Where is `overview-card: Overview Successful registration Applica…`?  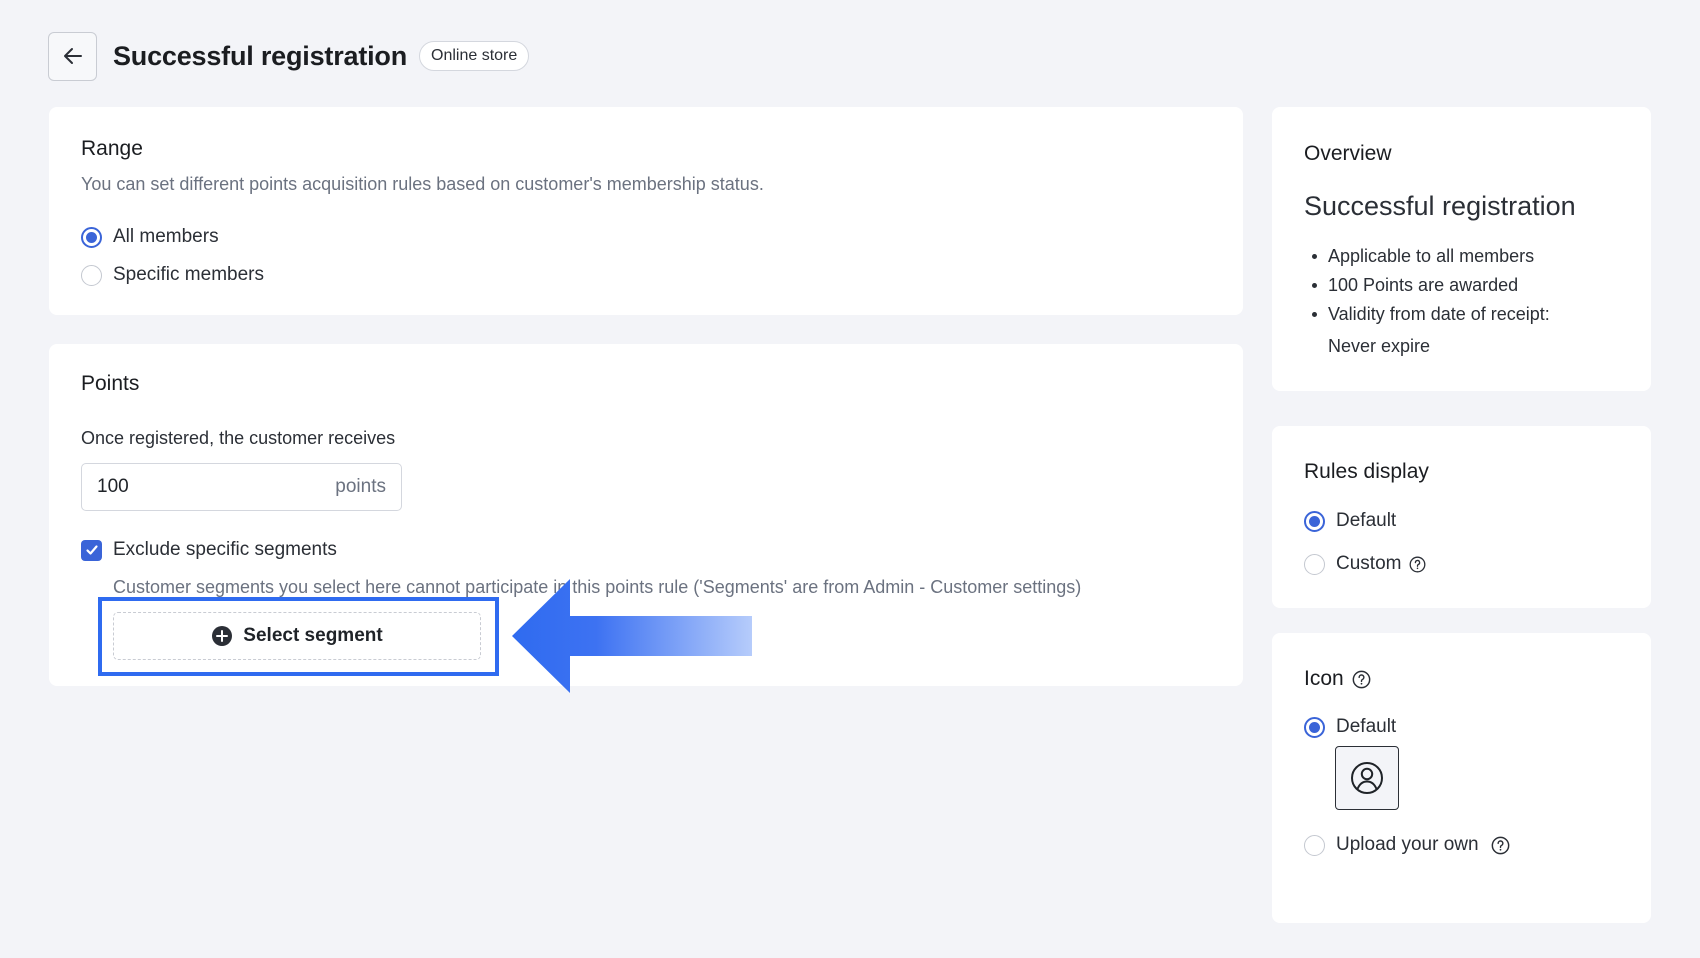
overview-card: Overview Successful registration Applica… is located at coordinates (1461, 249).